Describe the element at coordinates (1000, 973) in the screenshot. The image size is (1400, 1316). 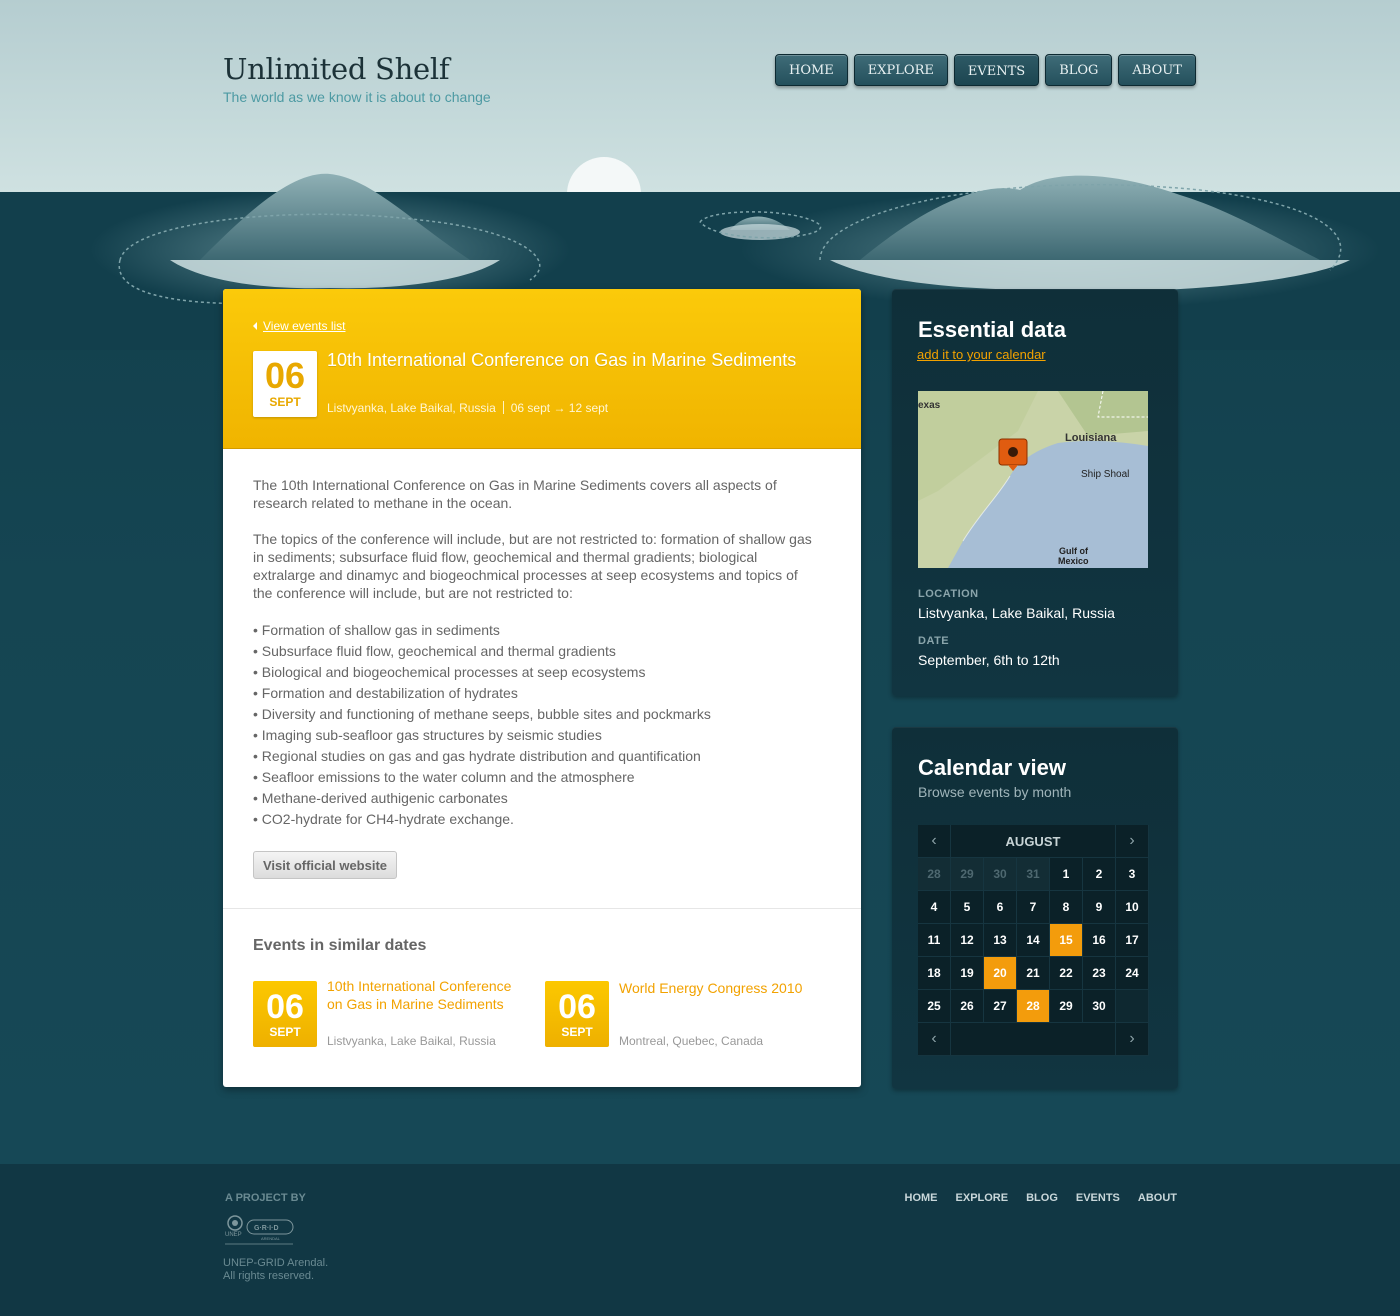
I see `calendar-day-cell: 20` at that location.